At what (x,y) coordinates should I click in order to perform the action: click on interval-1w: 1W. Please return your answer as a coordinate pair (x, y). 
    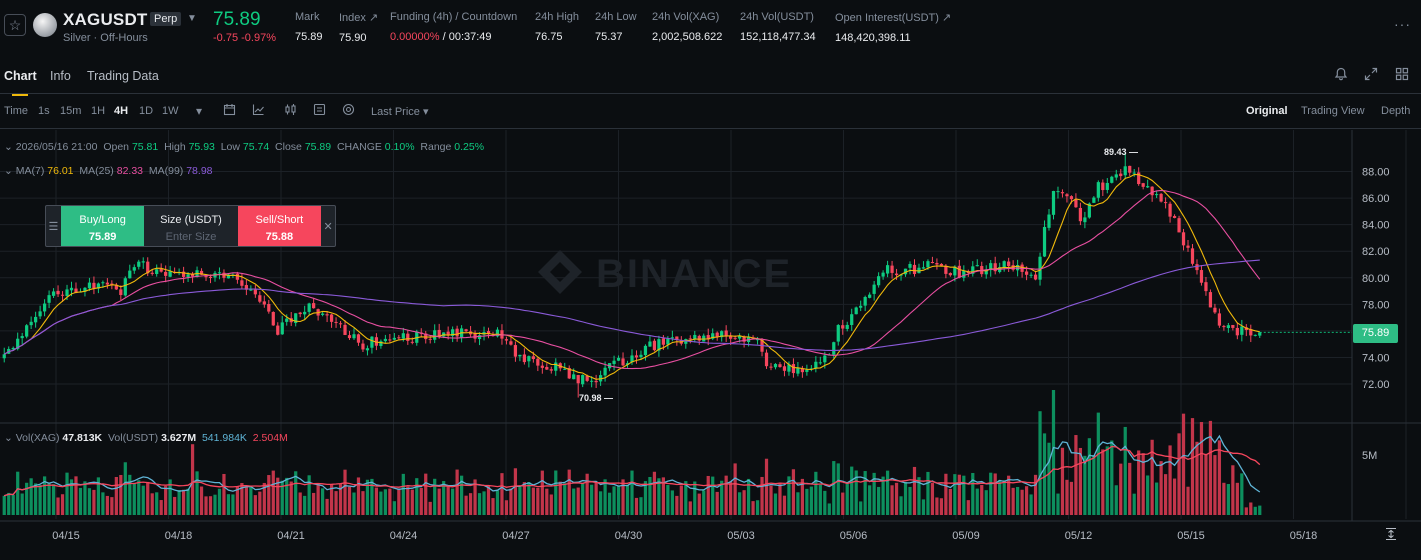
    Looking at the image, I should click on (170, 111).